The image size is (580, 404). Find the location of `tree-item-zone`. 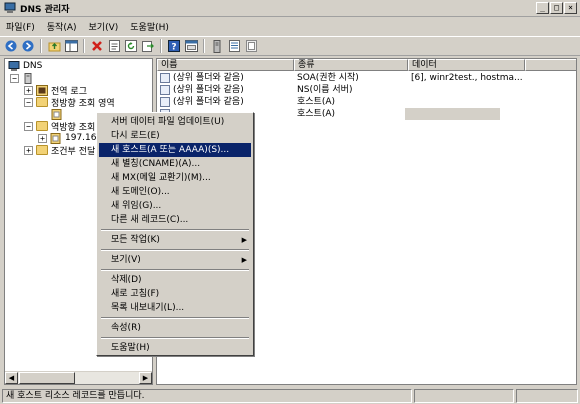

tree-item-zone is located at coordinates (58, 114).